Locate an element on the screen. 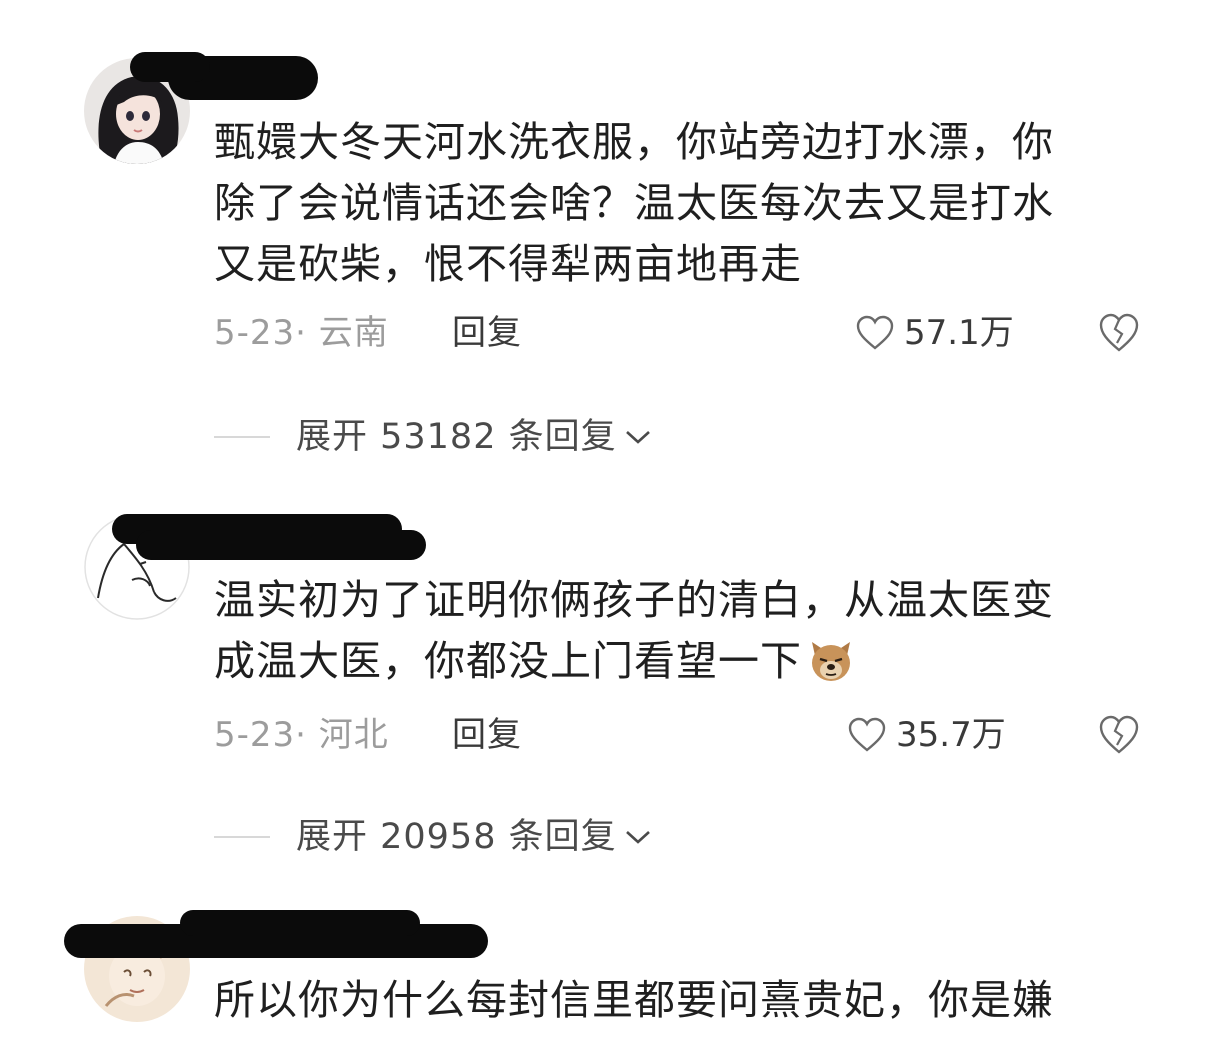 The width and height of the screenshot is (1216, 1045). comment-line: 成温大医，你都没上门看望一下 is located at coordinates (664, 661).